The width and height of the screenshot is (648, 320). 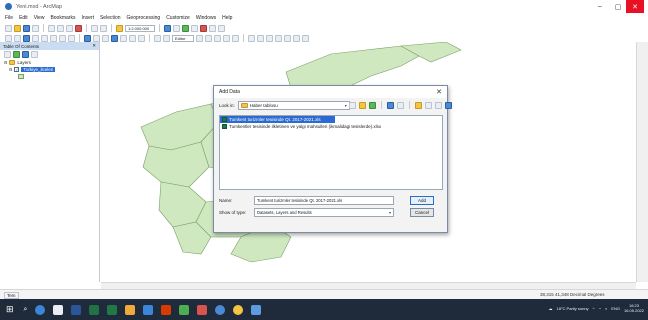 What do you see at coordinates (439, 92) in the screenshot?
I see `dialog-close-icon: ✕` at bounding box center [439, 92].